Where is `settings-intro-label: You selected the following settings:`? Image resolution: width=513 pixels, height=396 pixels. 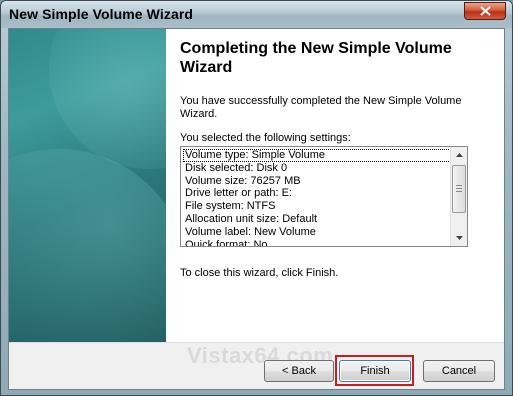
settings-intro-label: You selected the following settings: is located at coordinates (265, 138).